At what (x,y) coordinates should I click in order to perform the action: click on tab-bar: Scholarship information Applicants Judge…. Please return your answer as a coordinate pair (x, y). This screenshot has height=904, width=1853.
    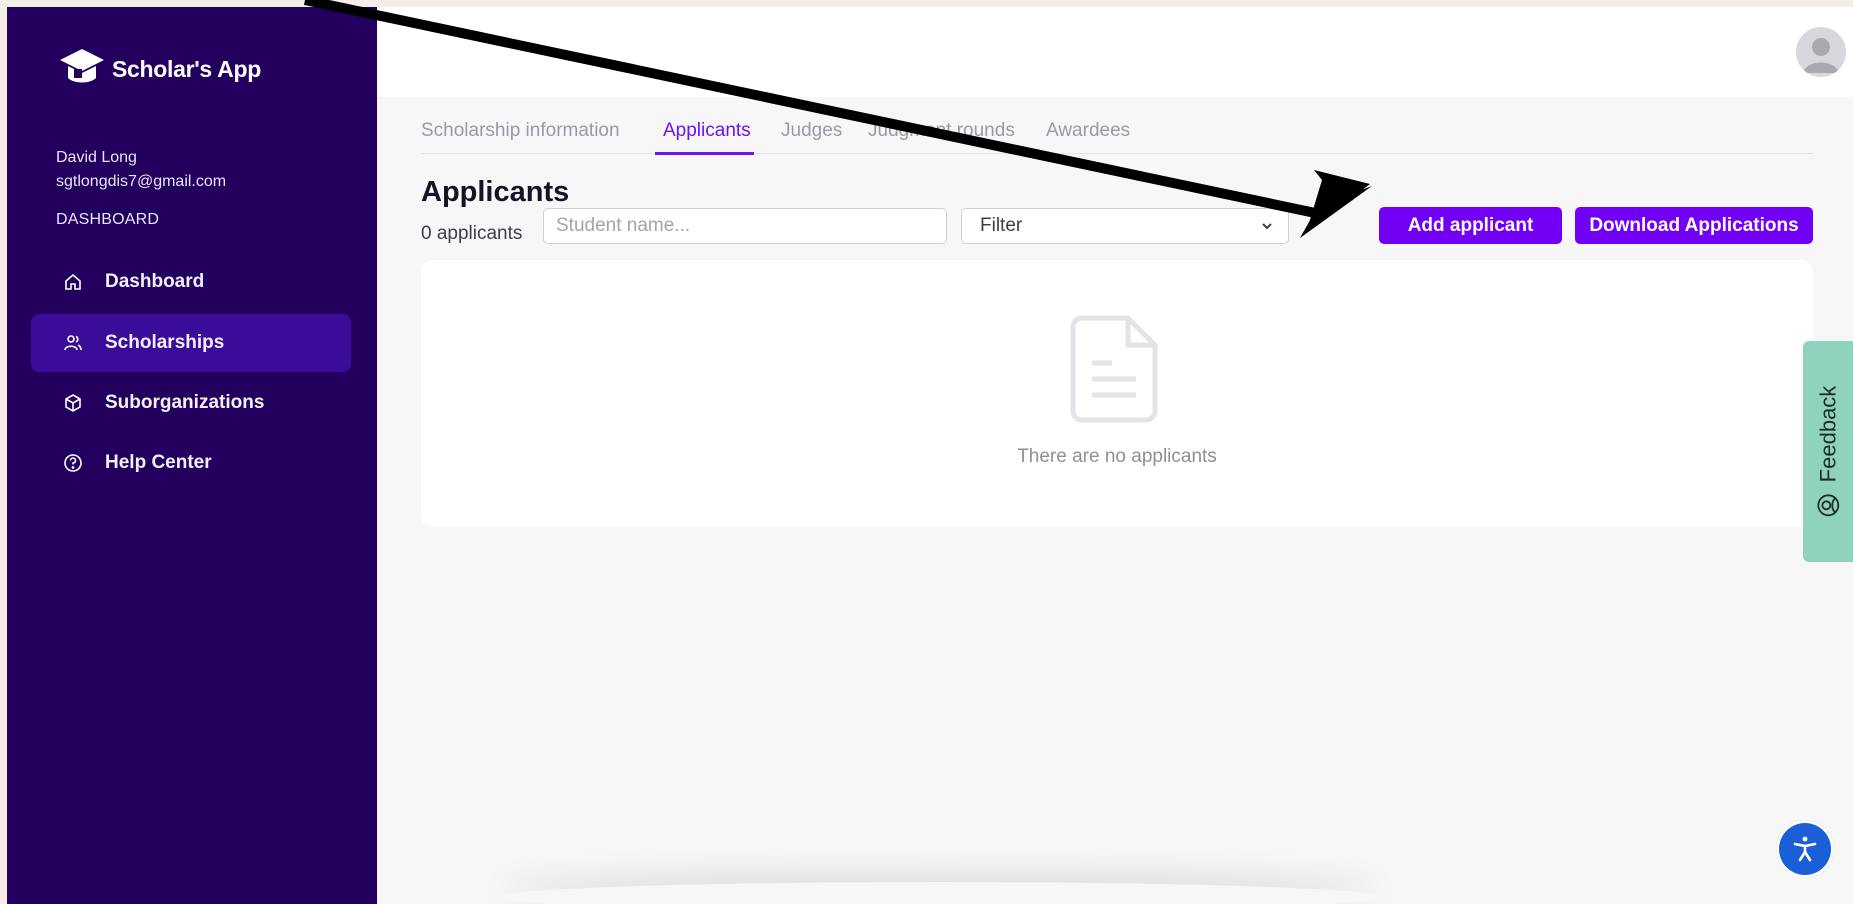
    Looking at the image, I should click on (1117, 133).